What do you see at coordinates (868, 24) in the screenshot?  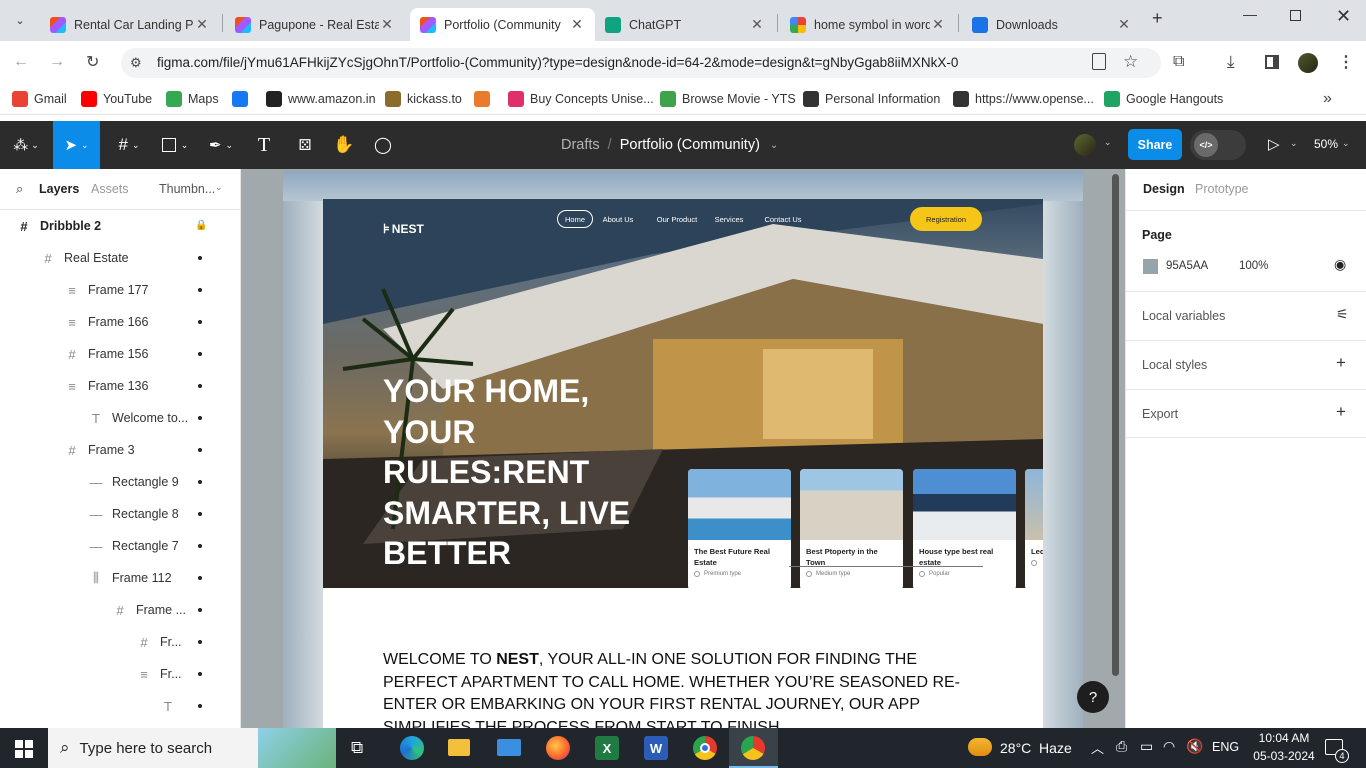 I see `browser-tab: home symbol in word ✕` at bounding box center [868, 24].